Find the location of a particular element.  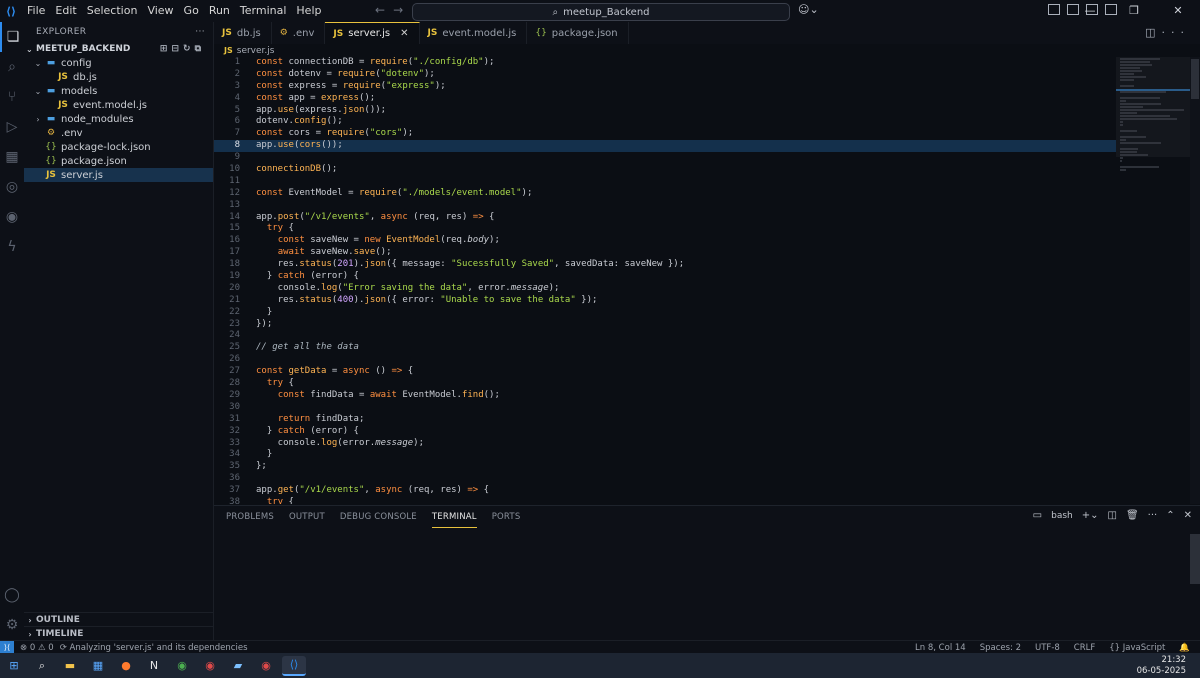

thunder-client-icon: ϟ is located at coordinates (12, 247).